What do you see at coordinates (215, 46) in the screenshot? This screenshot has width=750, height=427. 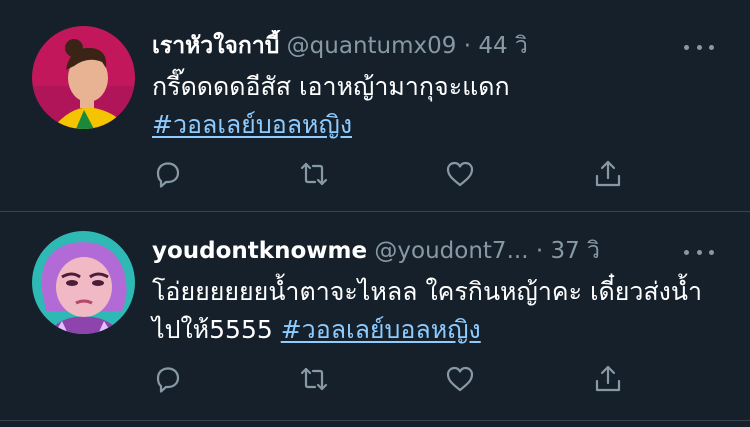 I see `display-name: เราหัวใจกาบี้` at bounding box center [215, 46].